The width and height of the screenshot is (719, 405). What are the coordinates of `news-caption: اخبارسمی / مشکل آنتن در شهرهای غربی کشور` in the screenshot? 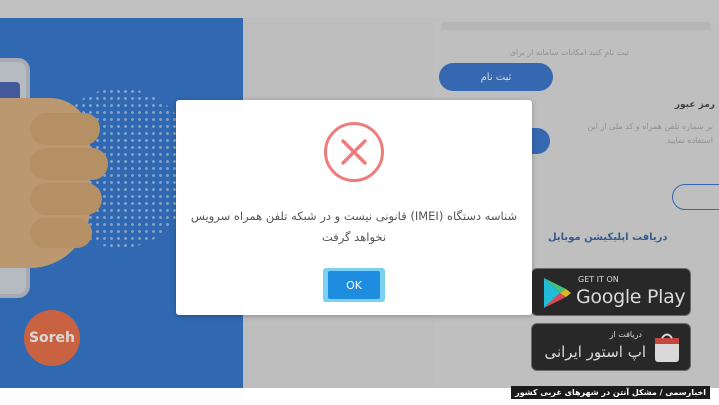 It's located at (610, 392).